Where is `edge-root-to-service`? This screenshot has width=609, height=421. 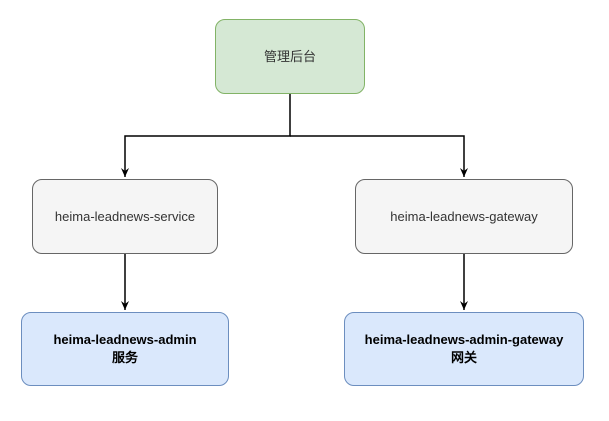
edge-root-to-service is located at coordinates (206, 135).